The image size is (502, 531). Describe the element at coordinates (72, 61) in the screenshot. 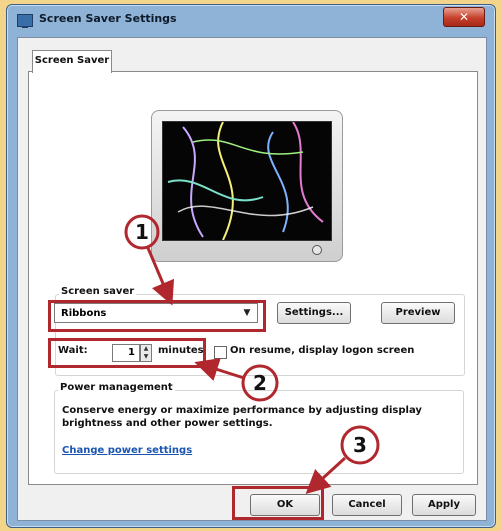

I see `tab-screen-saver: Screen Saver` at that location.